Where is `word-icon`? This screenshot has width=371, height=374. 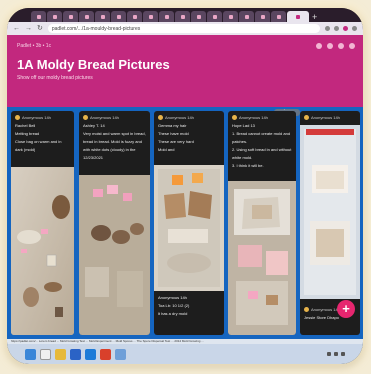
word-icon is located at coordinates (75, 354).